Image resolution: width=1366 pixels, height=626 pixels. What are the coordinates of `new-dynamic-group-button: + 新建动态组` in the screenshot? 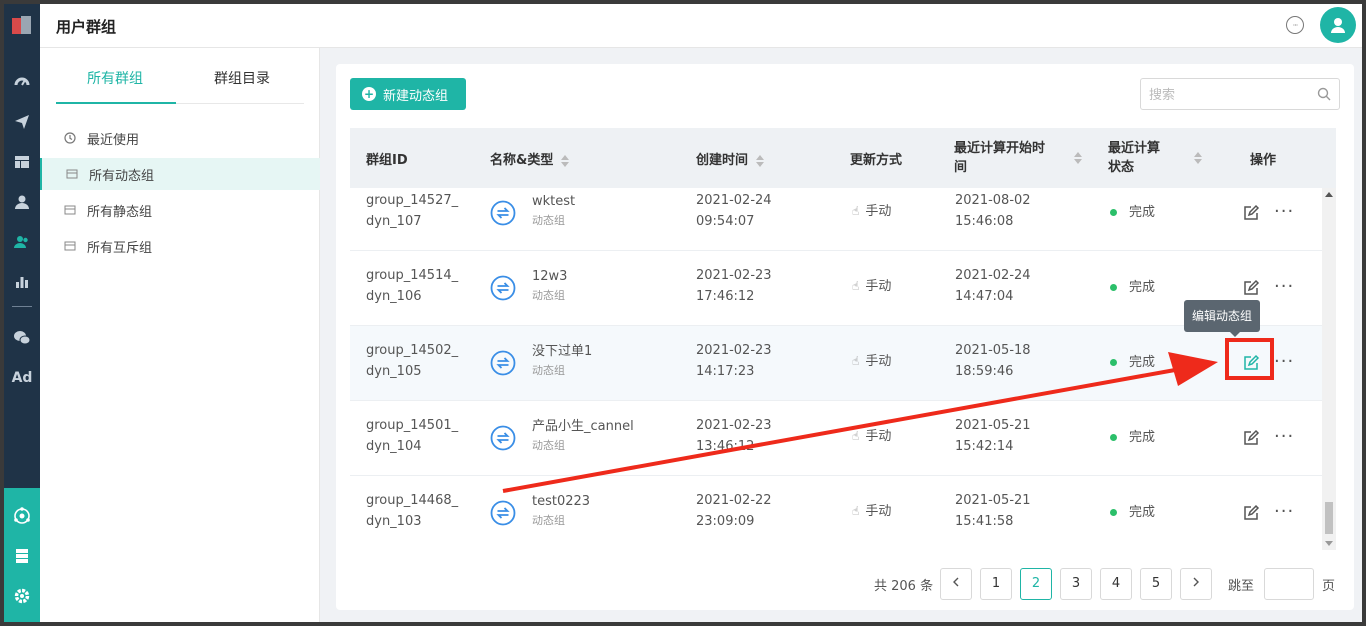 It's located at (408, 94).